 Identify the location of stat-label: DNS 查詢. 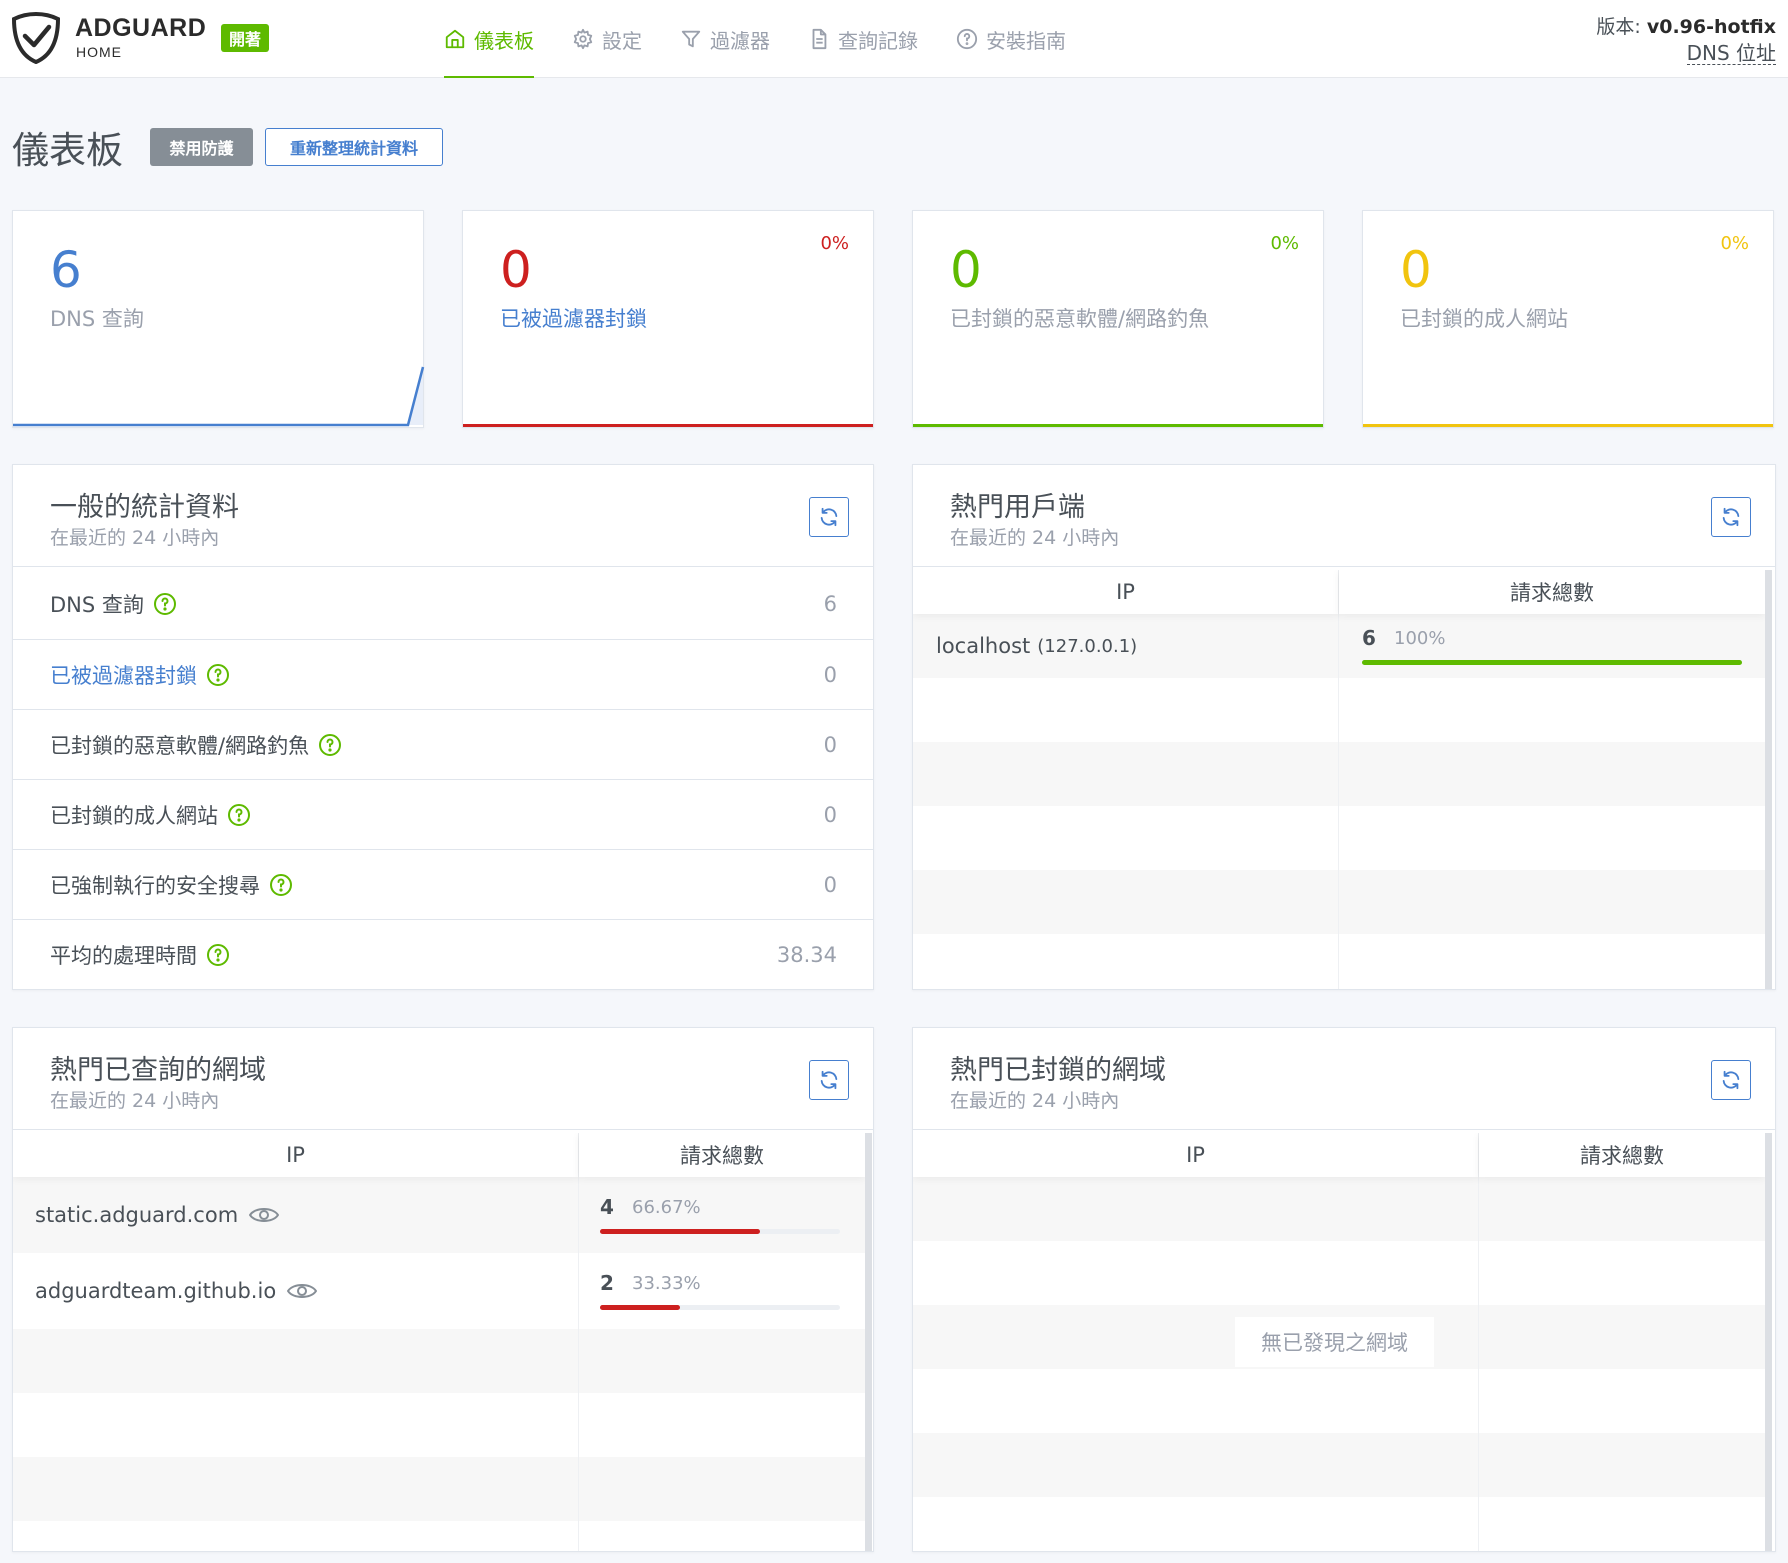
(97, 319).